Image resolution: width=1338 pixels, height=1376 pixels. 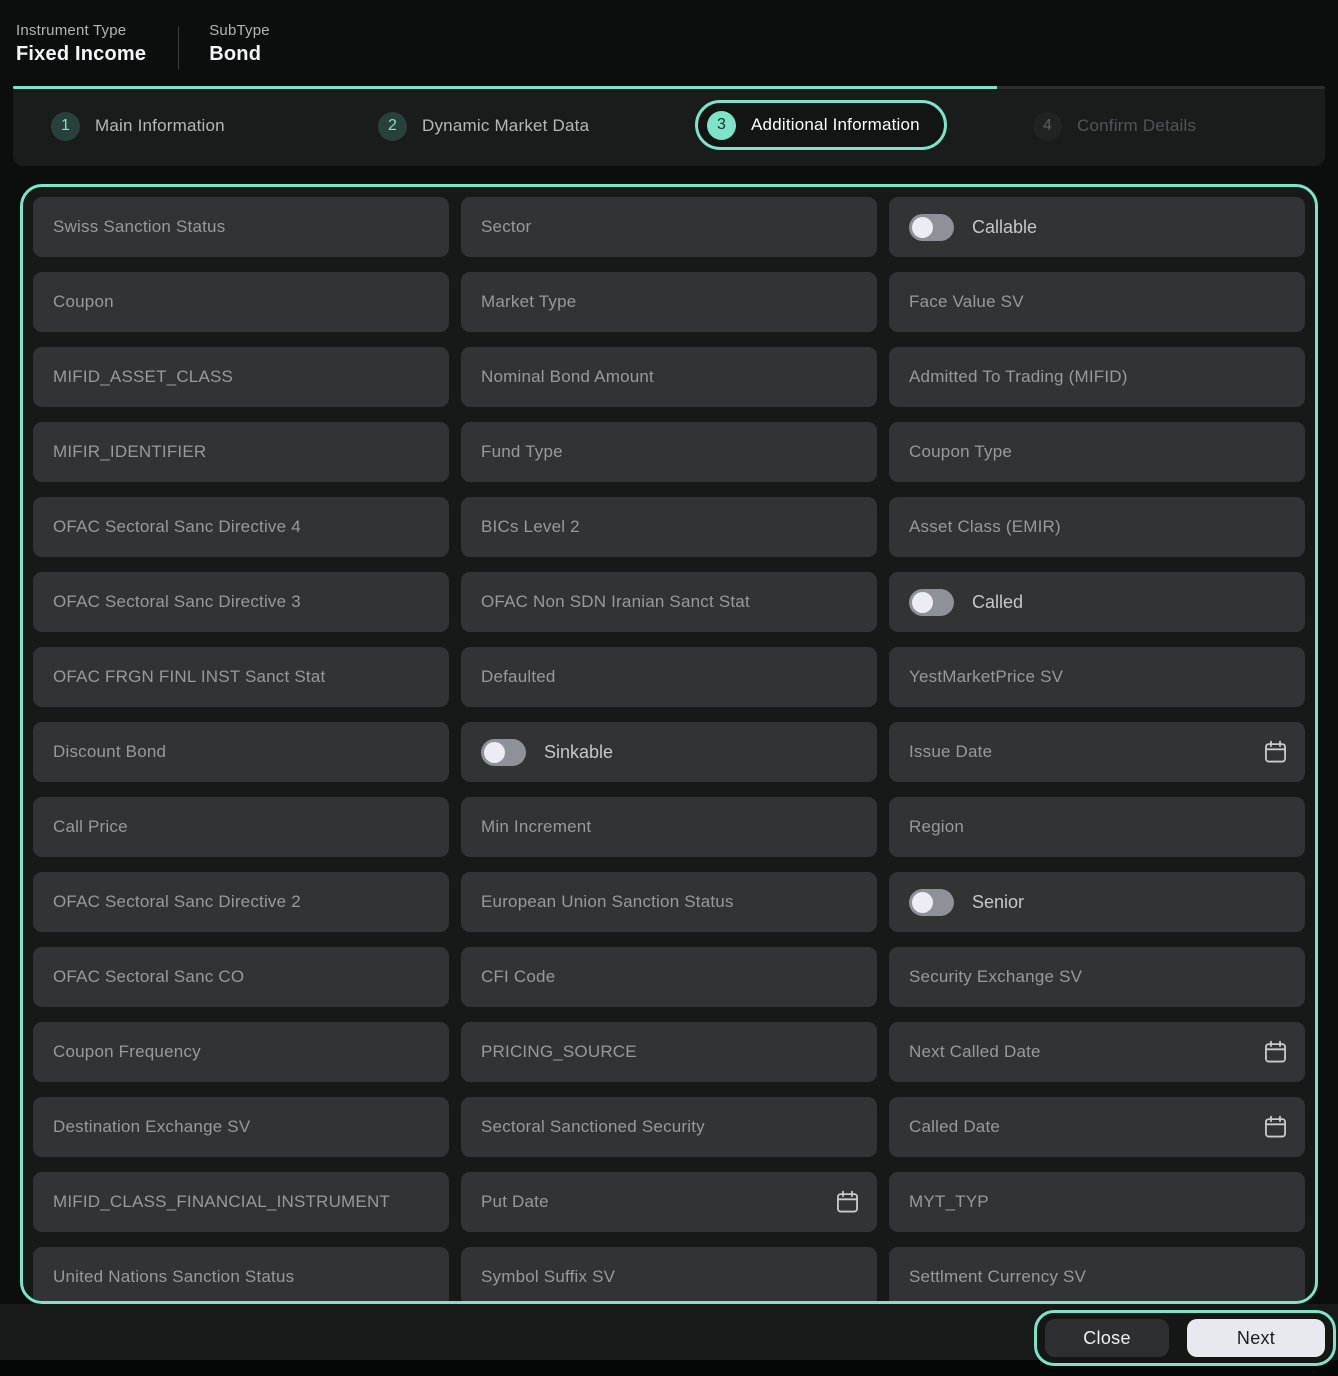 What do you see at coordinates (567, 376) in the screenshot?
I see `field-placeholder: Nominal Bond Amount` at bounding box center [567, 376].